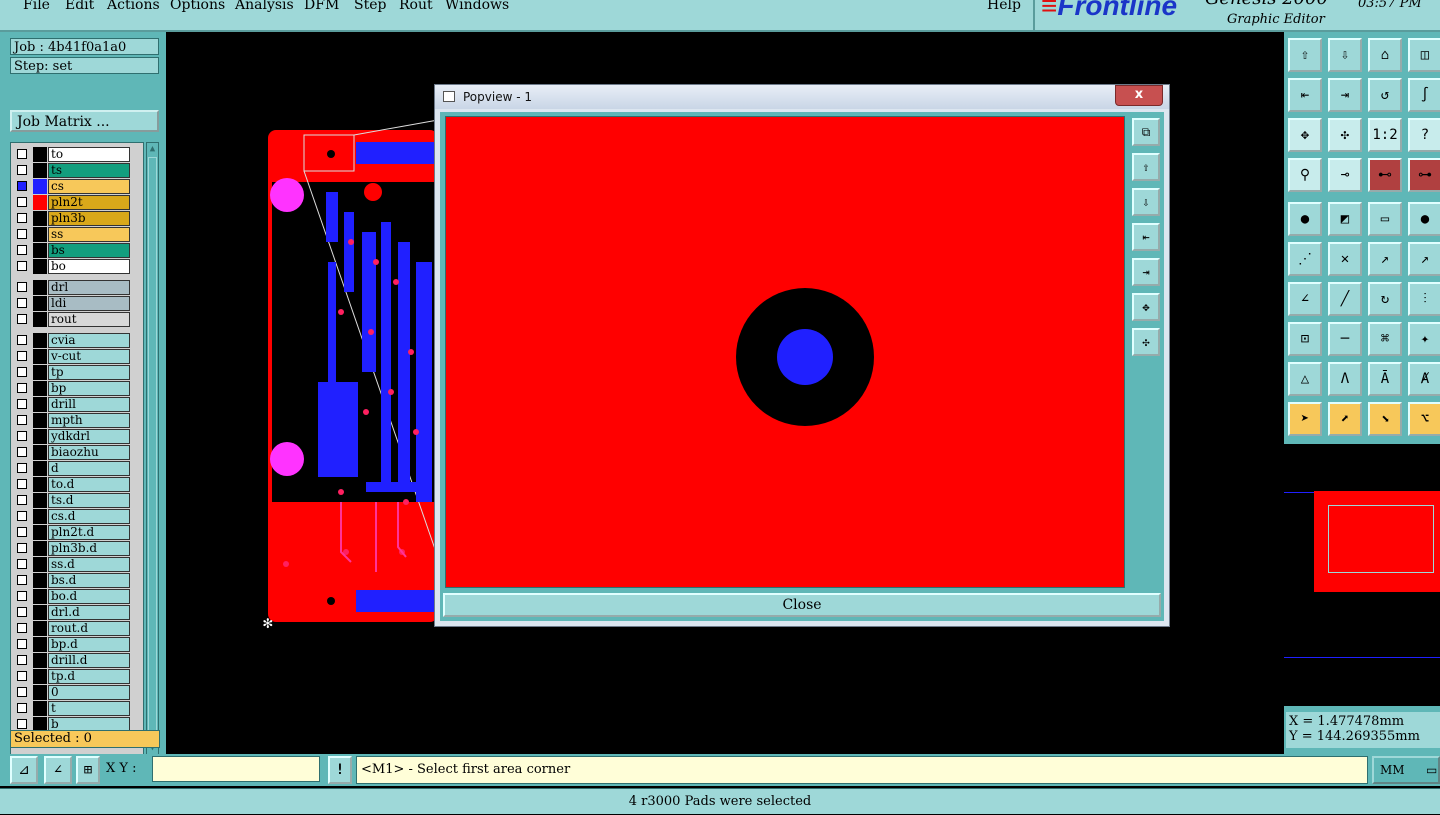 The image size is (1440, 815). Describe the element at coordinates (77, 340) in the screenshot. I see `layer-row-cvia: cvia` at that location.